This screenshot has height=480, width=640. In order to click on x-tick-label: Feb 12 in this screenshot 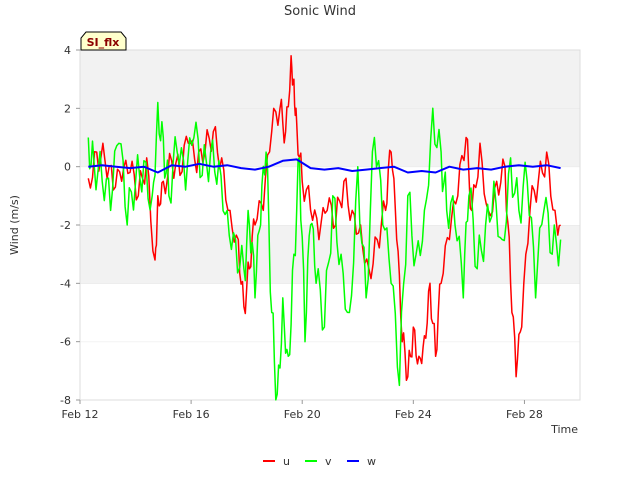, I will do `click(80, 414)`.